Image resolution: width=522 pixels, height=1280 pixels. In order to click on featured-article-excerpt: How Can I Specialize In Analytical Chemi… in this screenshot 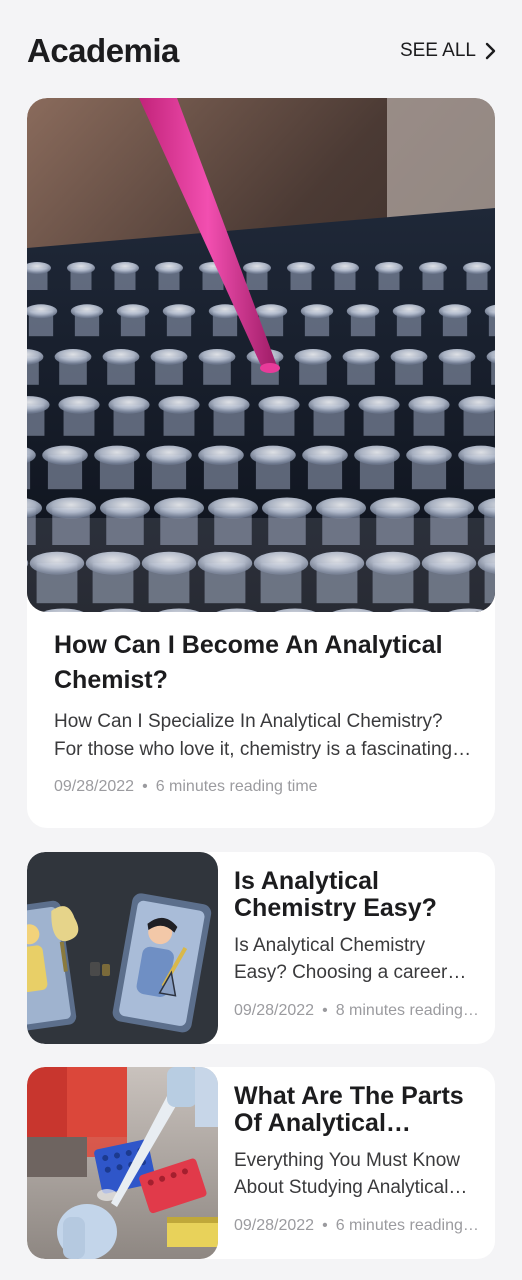, I will do `click(253, 735)`.